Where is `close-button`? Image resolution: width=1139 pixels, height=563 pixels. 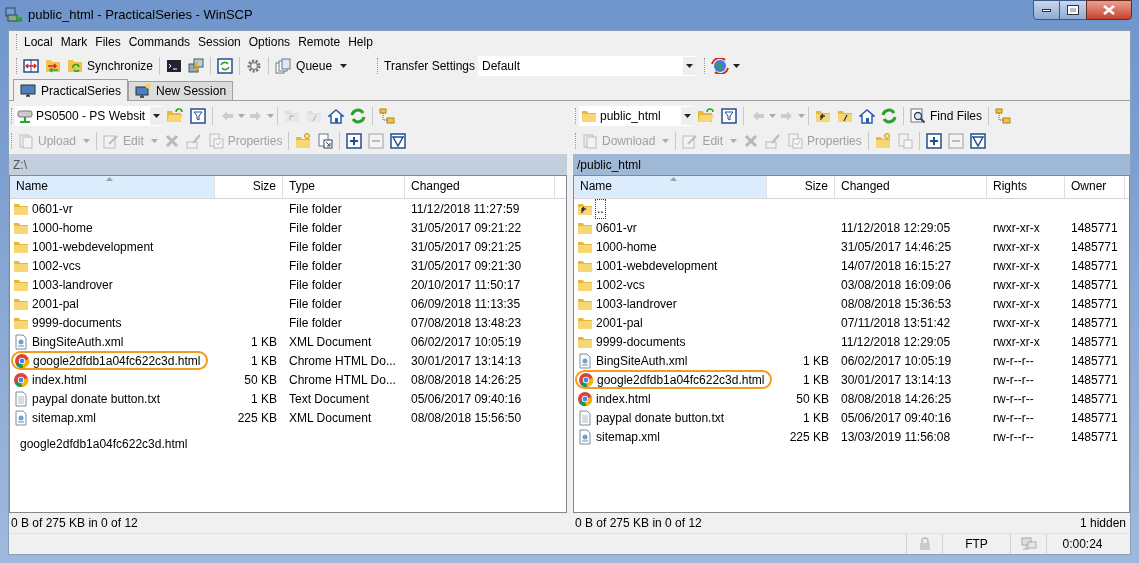
close-button is located at coordinates (1109, 10).